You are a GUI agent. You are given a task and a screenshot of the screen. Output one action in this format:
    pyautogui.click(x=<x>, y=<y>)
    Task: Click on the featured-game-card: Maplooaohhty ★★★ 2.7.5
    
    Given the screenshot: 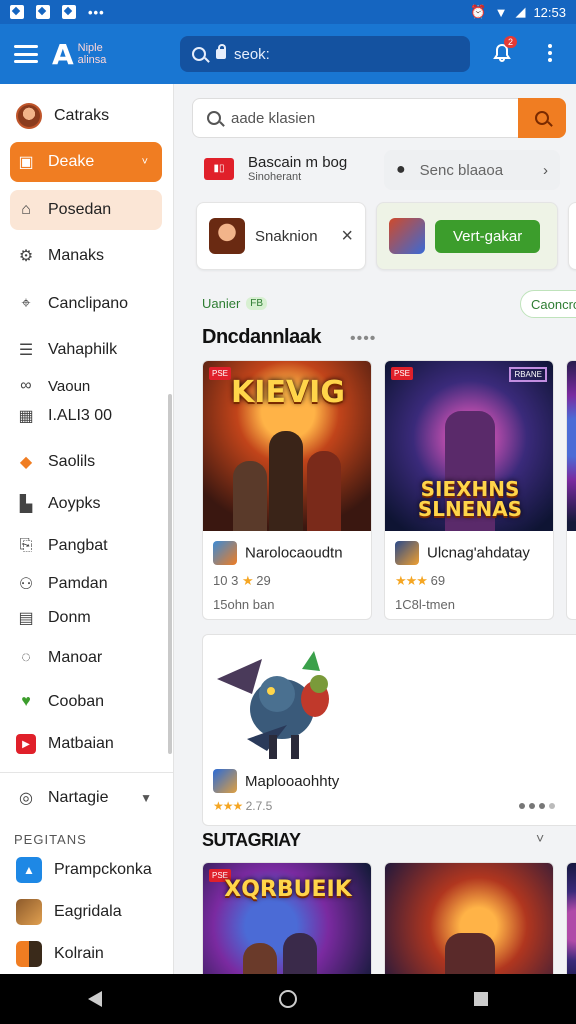 What is the action you would take?
    pyautogui.click(x=389, y=730)
    